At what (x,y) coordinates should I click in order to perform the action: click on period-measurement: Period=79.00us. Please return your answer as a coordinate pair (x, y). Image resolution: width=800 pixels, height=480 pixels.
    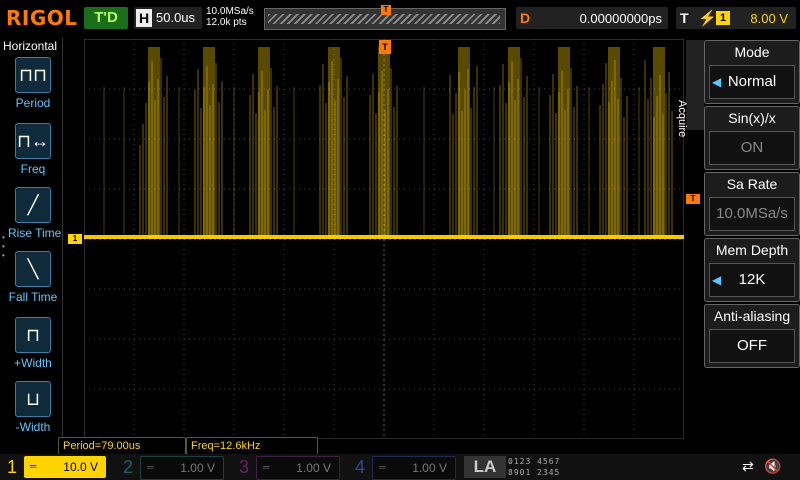
    Looking at the image, I should click on (122, 446).